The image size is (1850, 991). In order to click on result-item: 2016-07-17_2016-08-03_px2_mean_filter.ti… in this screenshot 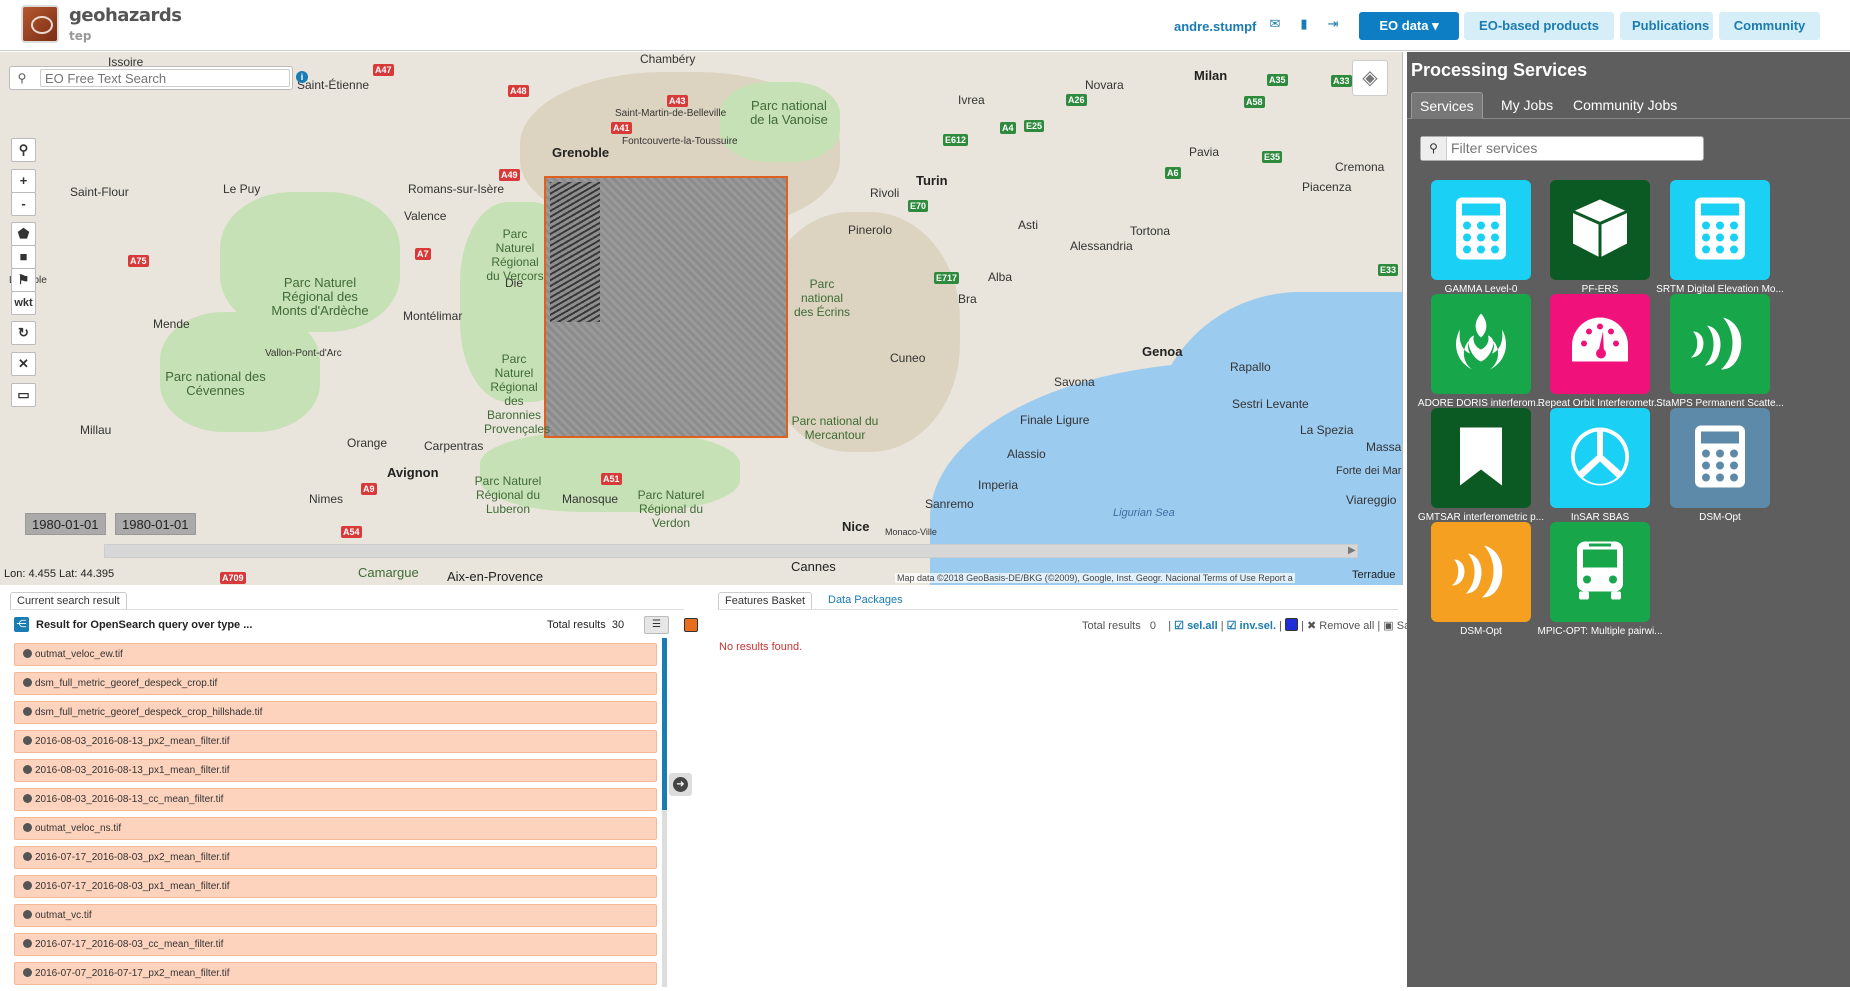, I will do `click(335, 857)`.